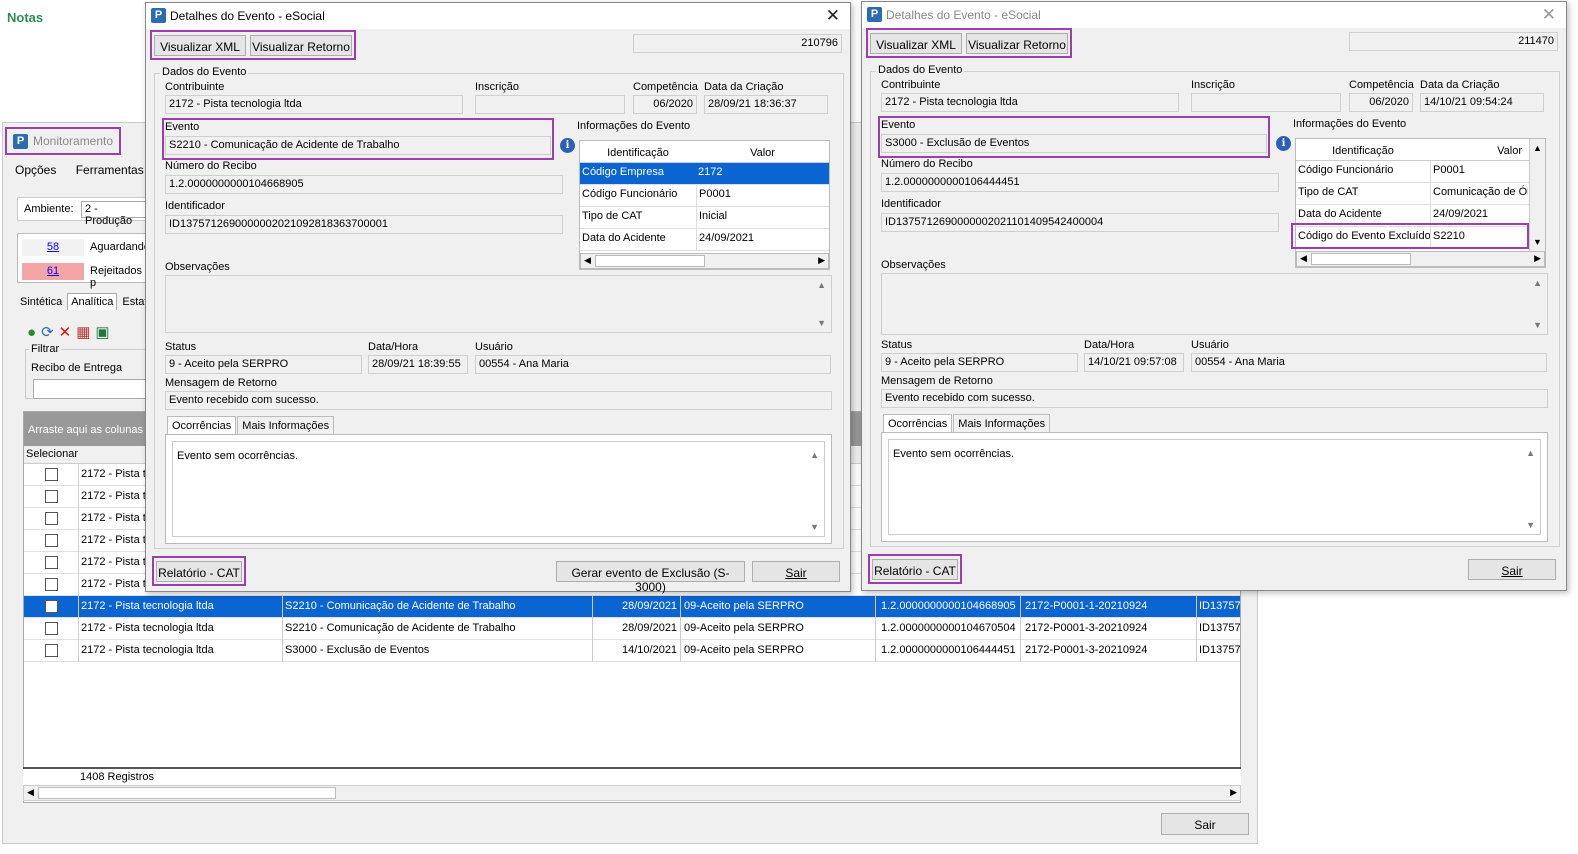 The width and height of the screenshot is (1578, 854). I want to click on info-row: Tipo de CAT Comunicação de Ób, so click(1420, 194).